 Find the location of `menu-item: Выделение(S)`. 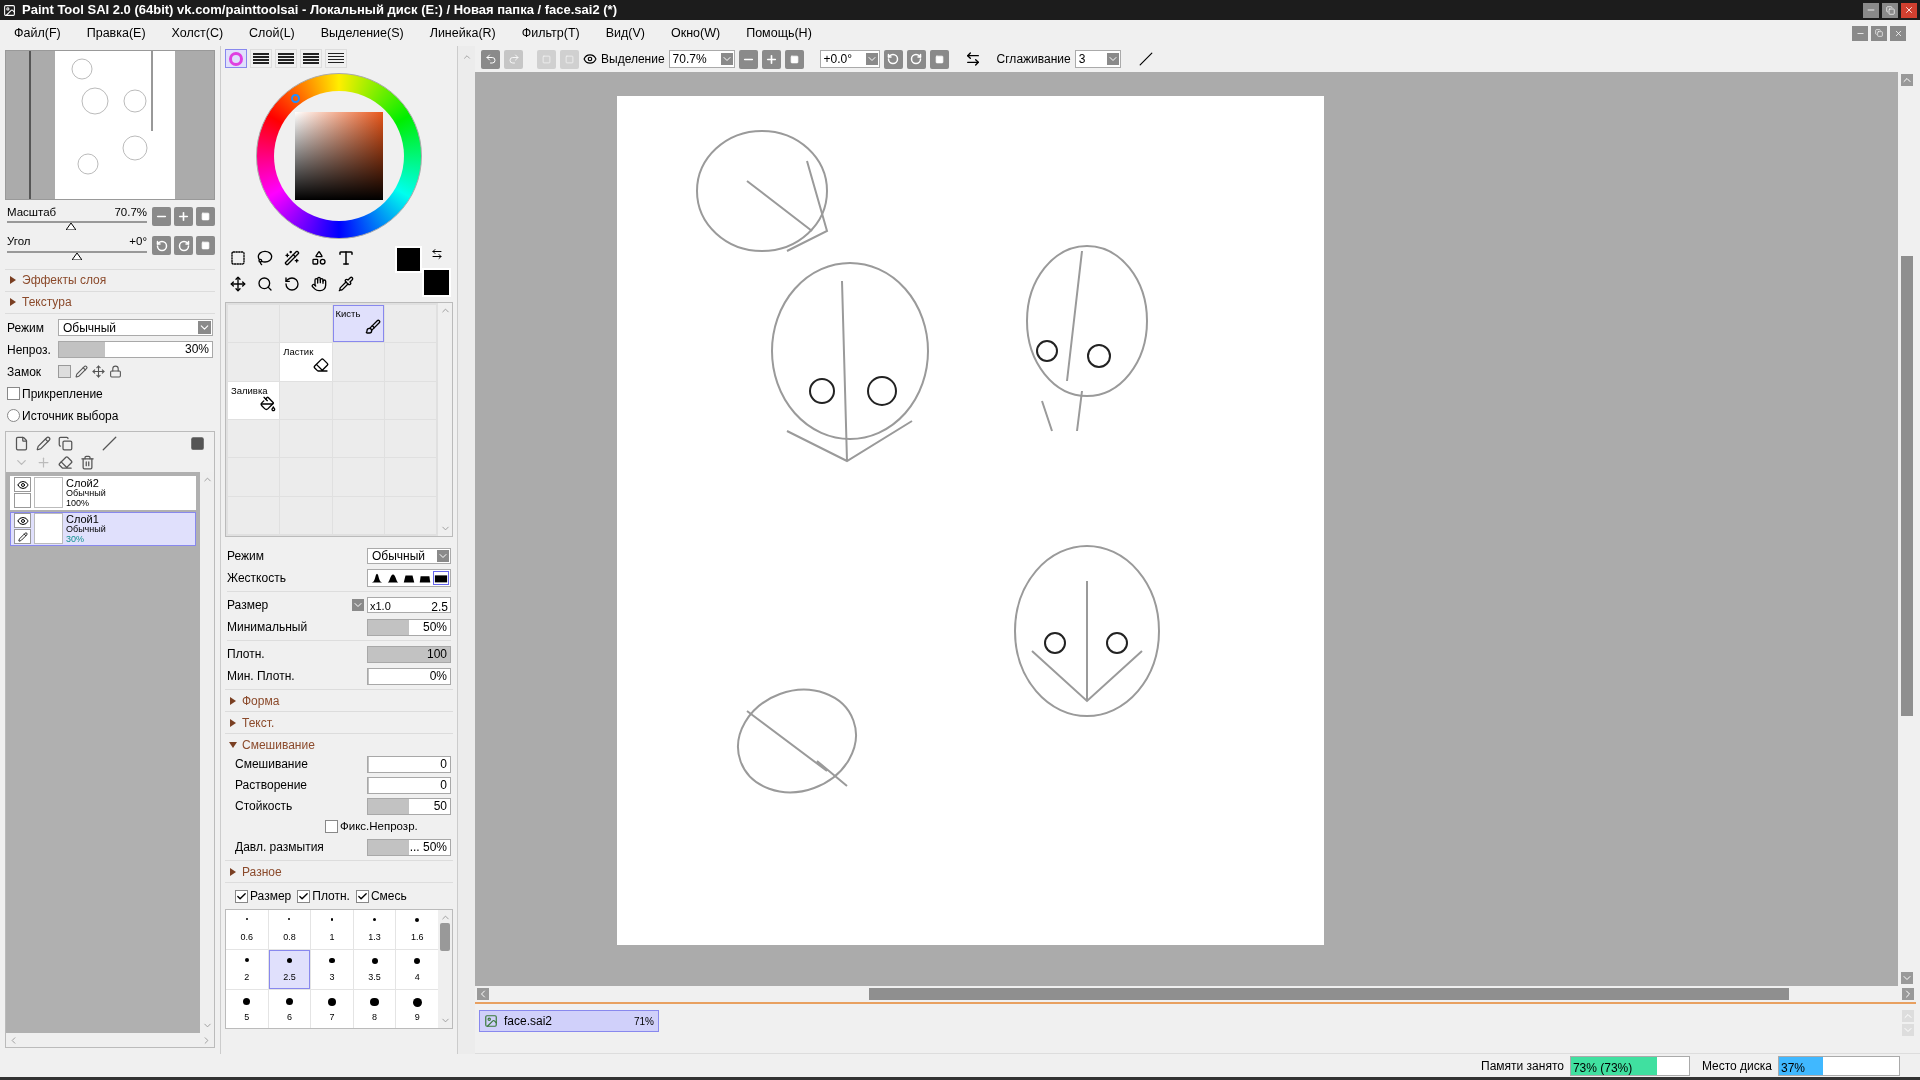

menu-item: Выделение(S) is located at coordinates (362, 33).